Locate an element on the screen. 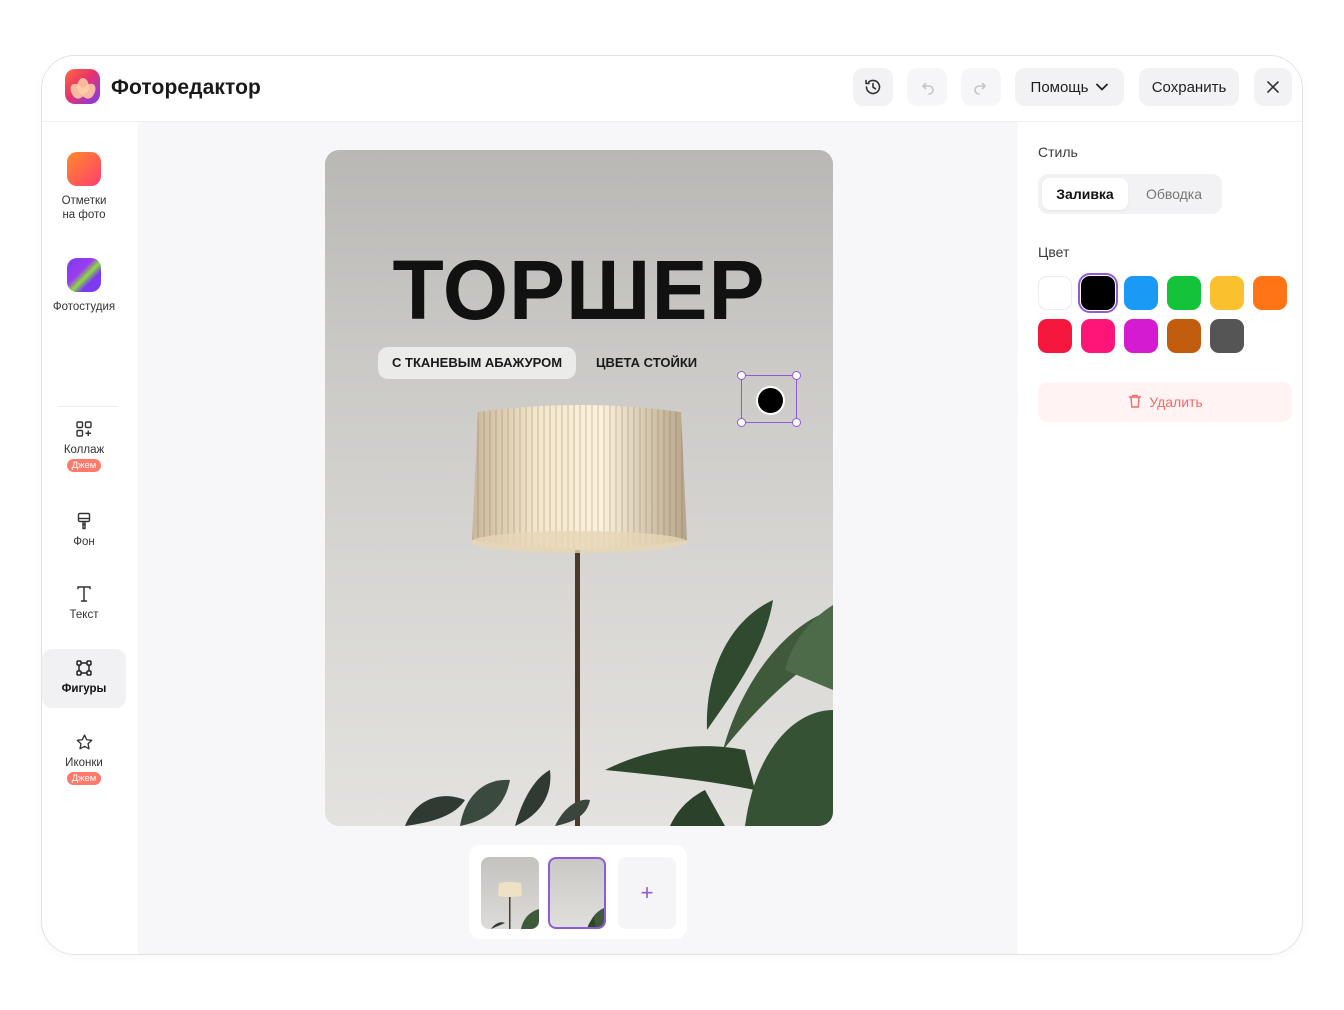  sidebar-item-shapes: Фигуры is located at coordinates (84, 678).